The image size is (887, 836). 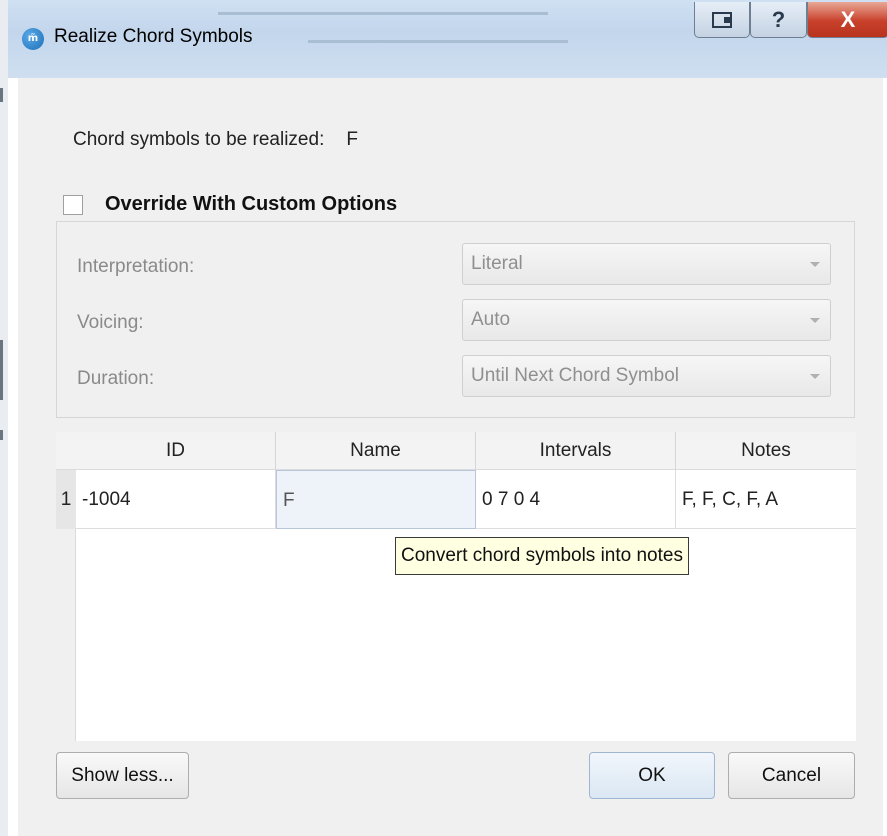 What do you see at coordinates (497, 263) in the screenshot?
I see `interpretation-value: Literal` at bounding box center [497, 263].